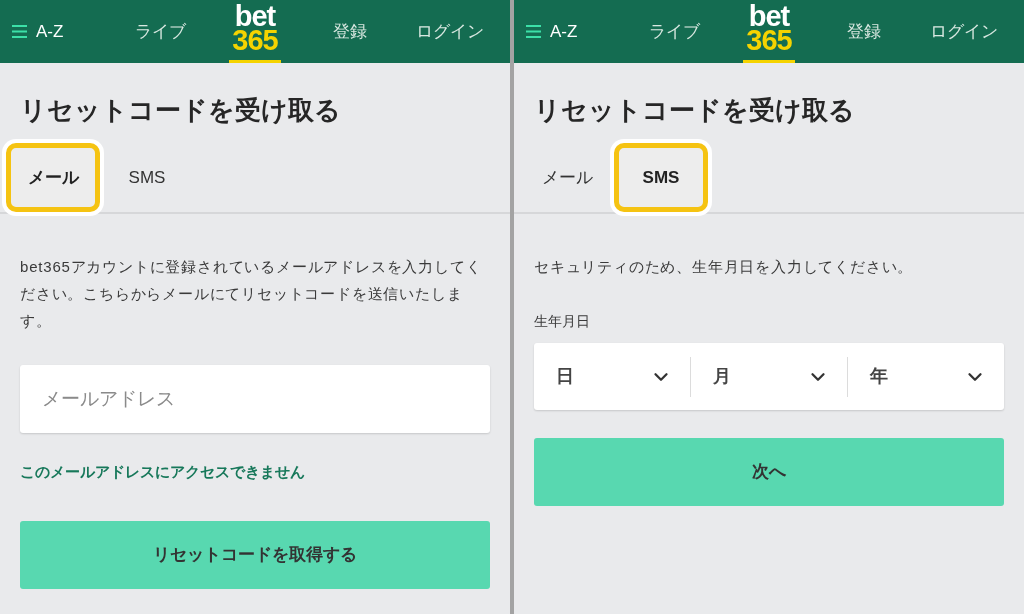 This screenshot has height=614, width=1024. What do you see at coordinates (612, 376) in the screenshot?
I see `date-select: 日` at bounding box center [612, 376].